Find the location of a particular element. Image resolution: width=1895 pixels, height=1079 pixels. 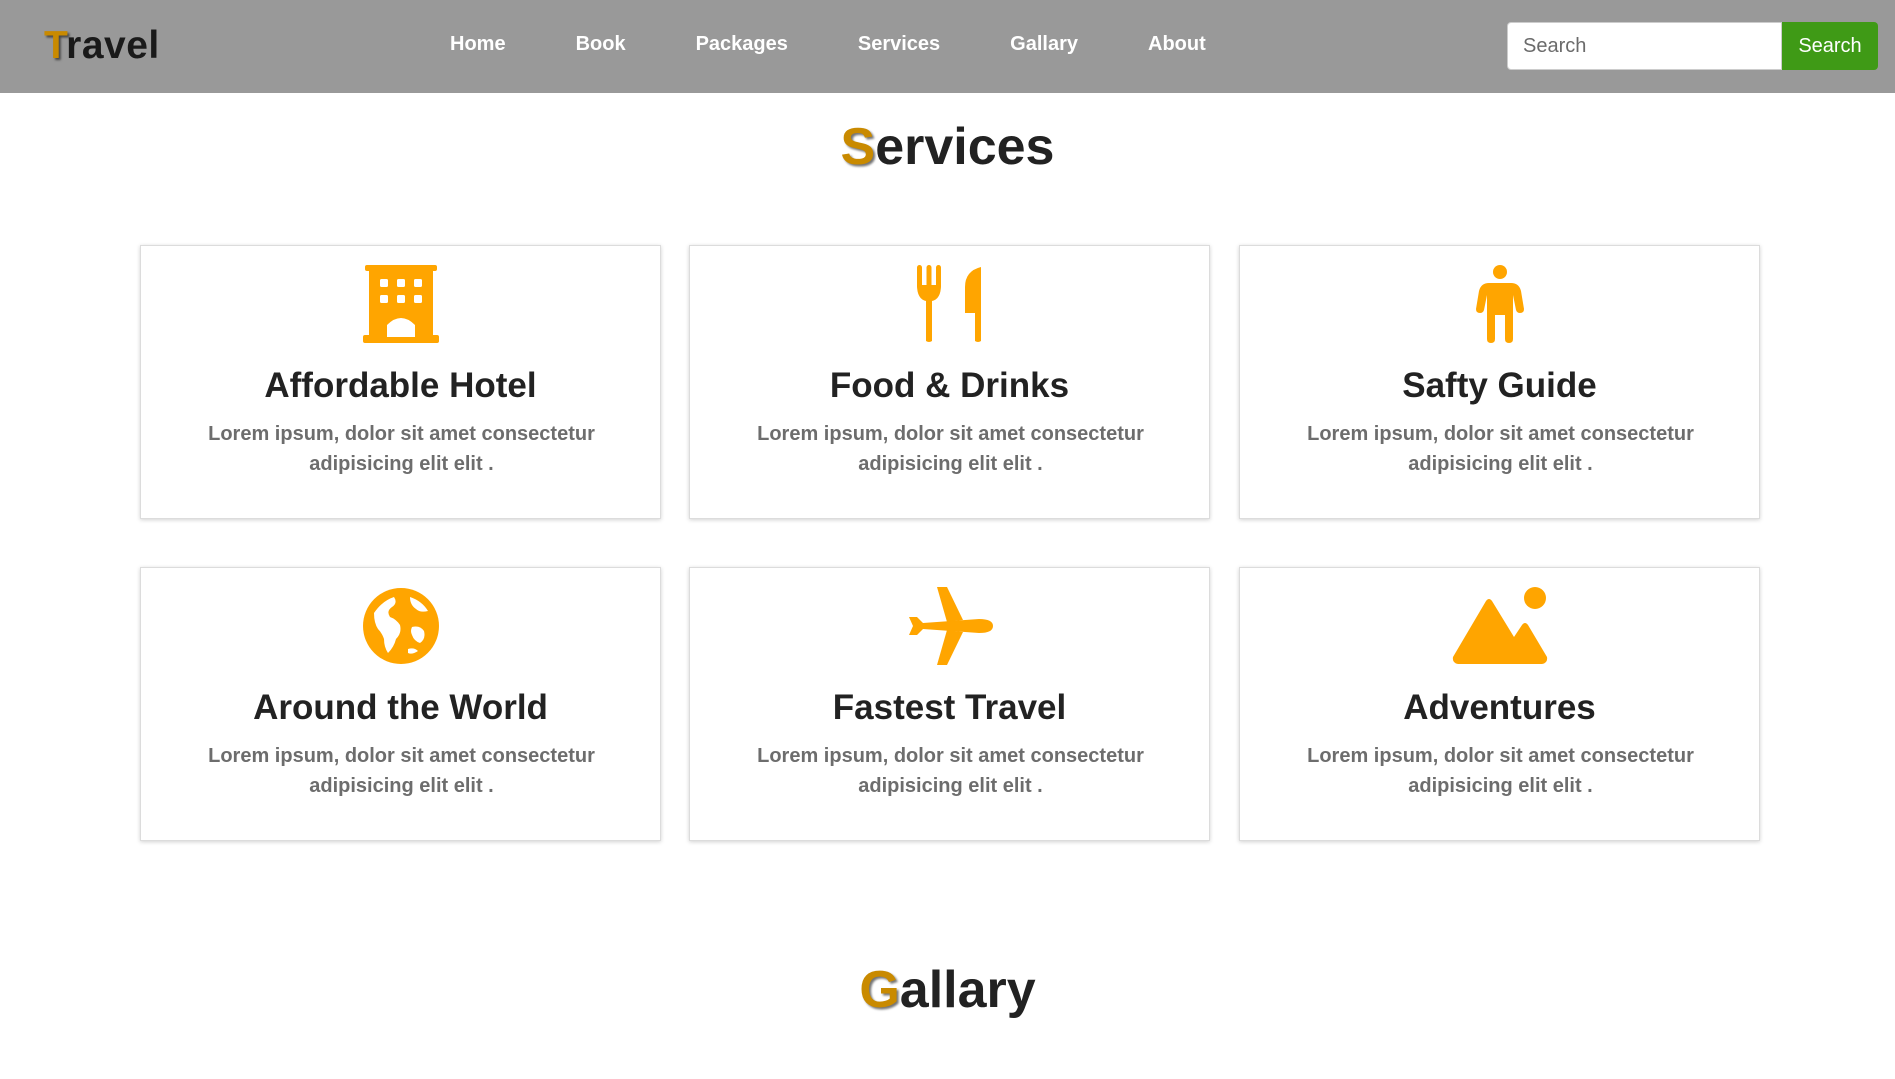

nav-link-about: About is located at coordinates (1177, 44).